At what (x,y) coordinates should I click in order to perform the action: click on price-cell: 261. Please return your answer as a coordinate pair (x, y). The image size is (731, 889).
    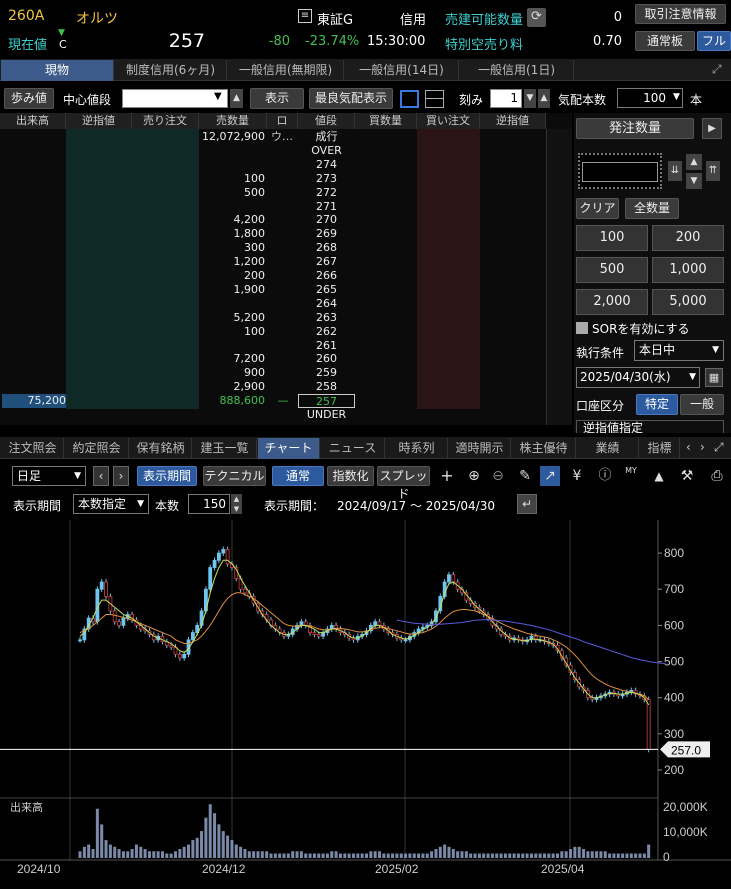
    Looking at the image, I should click on (326, 346).